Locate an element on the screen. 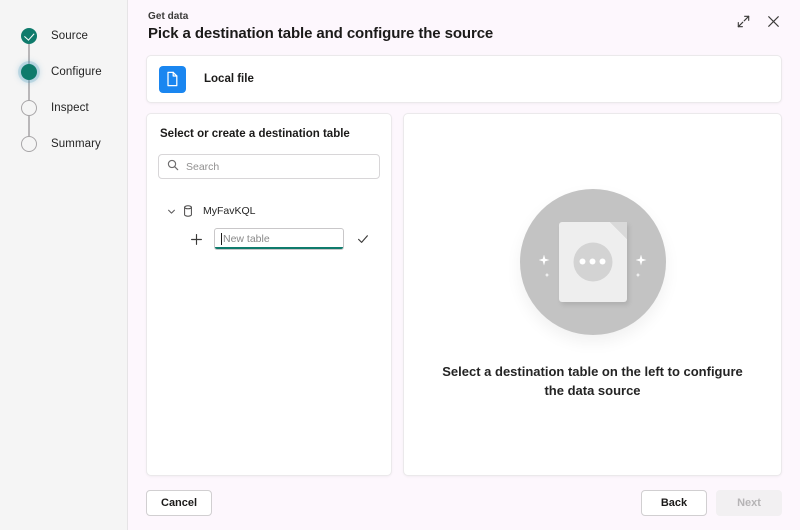 The width and height of the screenshot is (800, 530). chevron-down-icon is located at coordinates (171, 211).